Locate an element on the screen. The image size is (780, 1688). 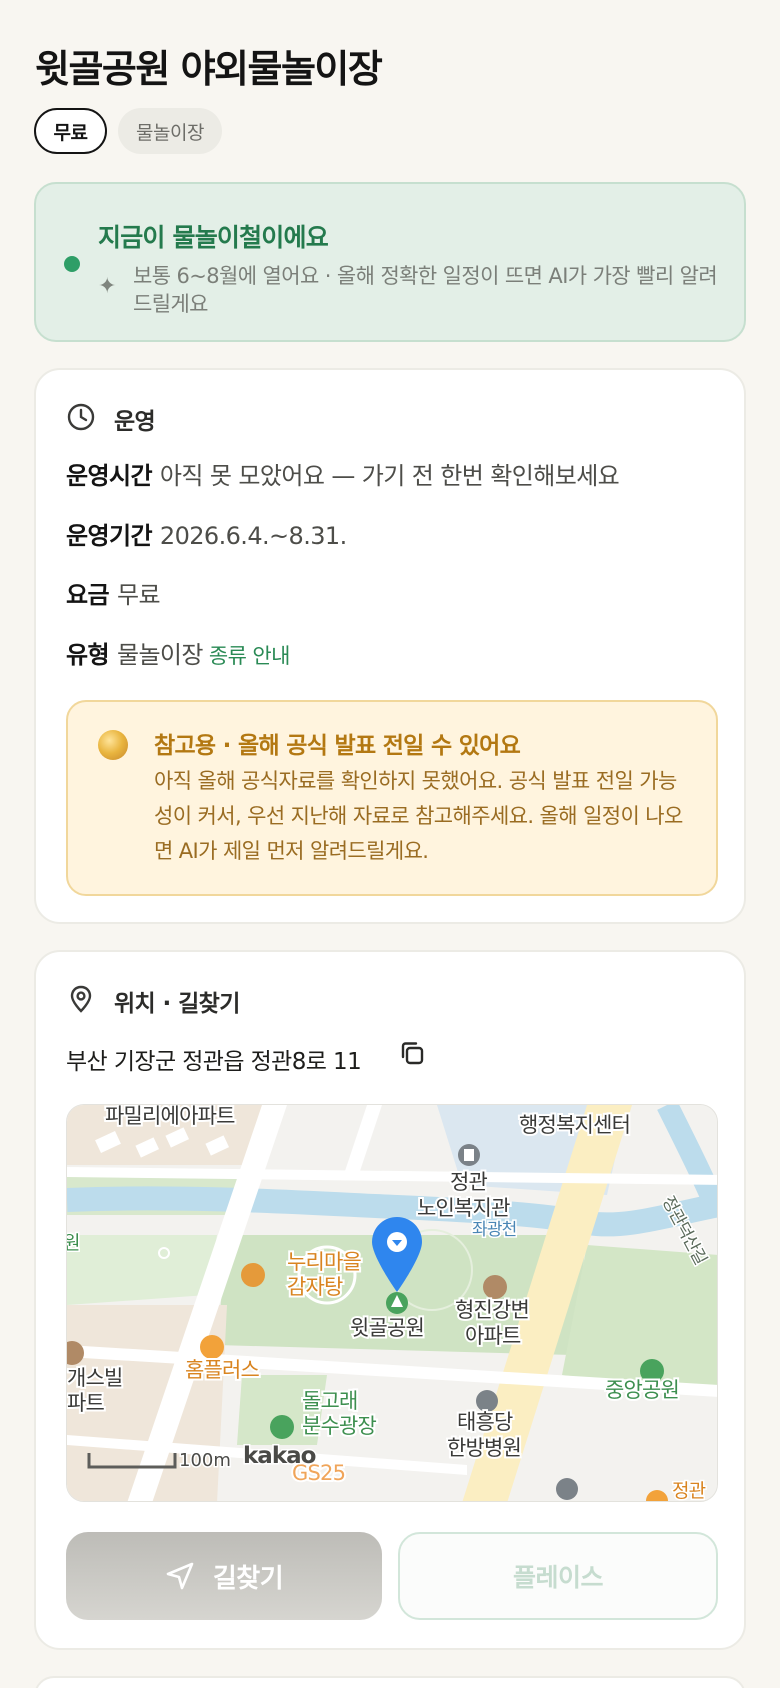
type-row: 유형 물놀이장 종류 안내 is located at coordinates (178, 652).